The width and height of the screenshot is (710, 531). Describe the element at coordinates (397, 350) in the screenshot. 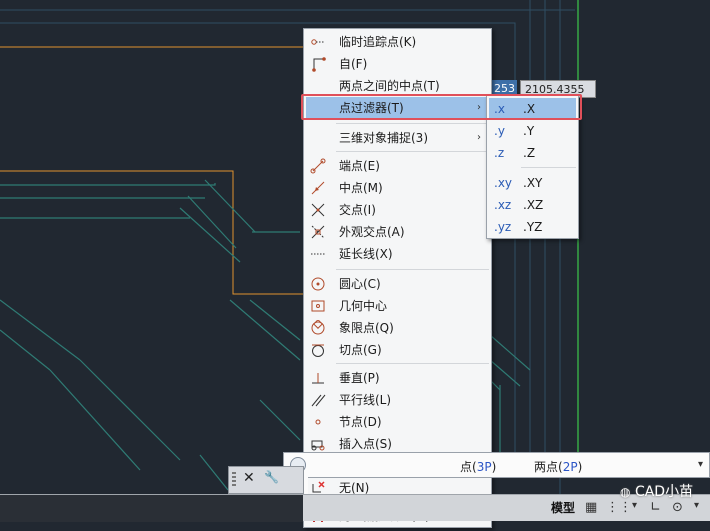

I see `menu-item-13: 切点(G)` at that location.